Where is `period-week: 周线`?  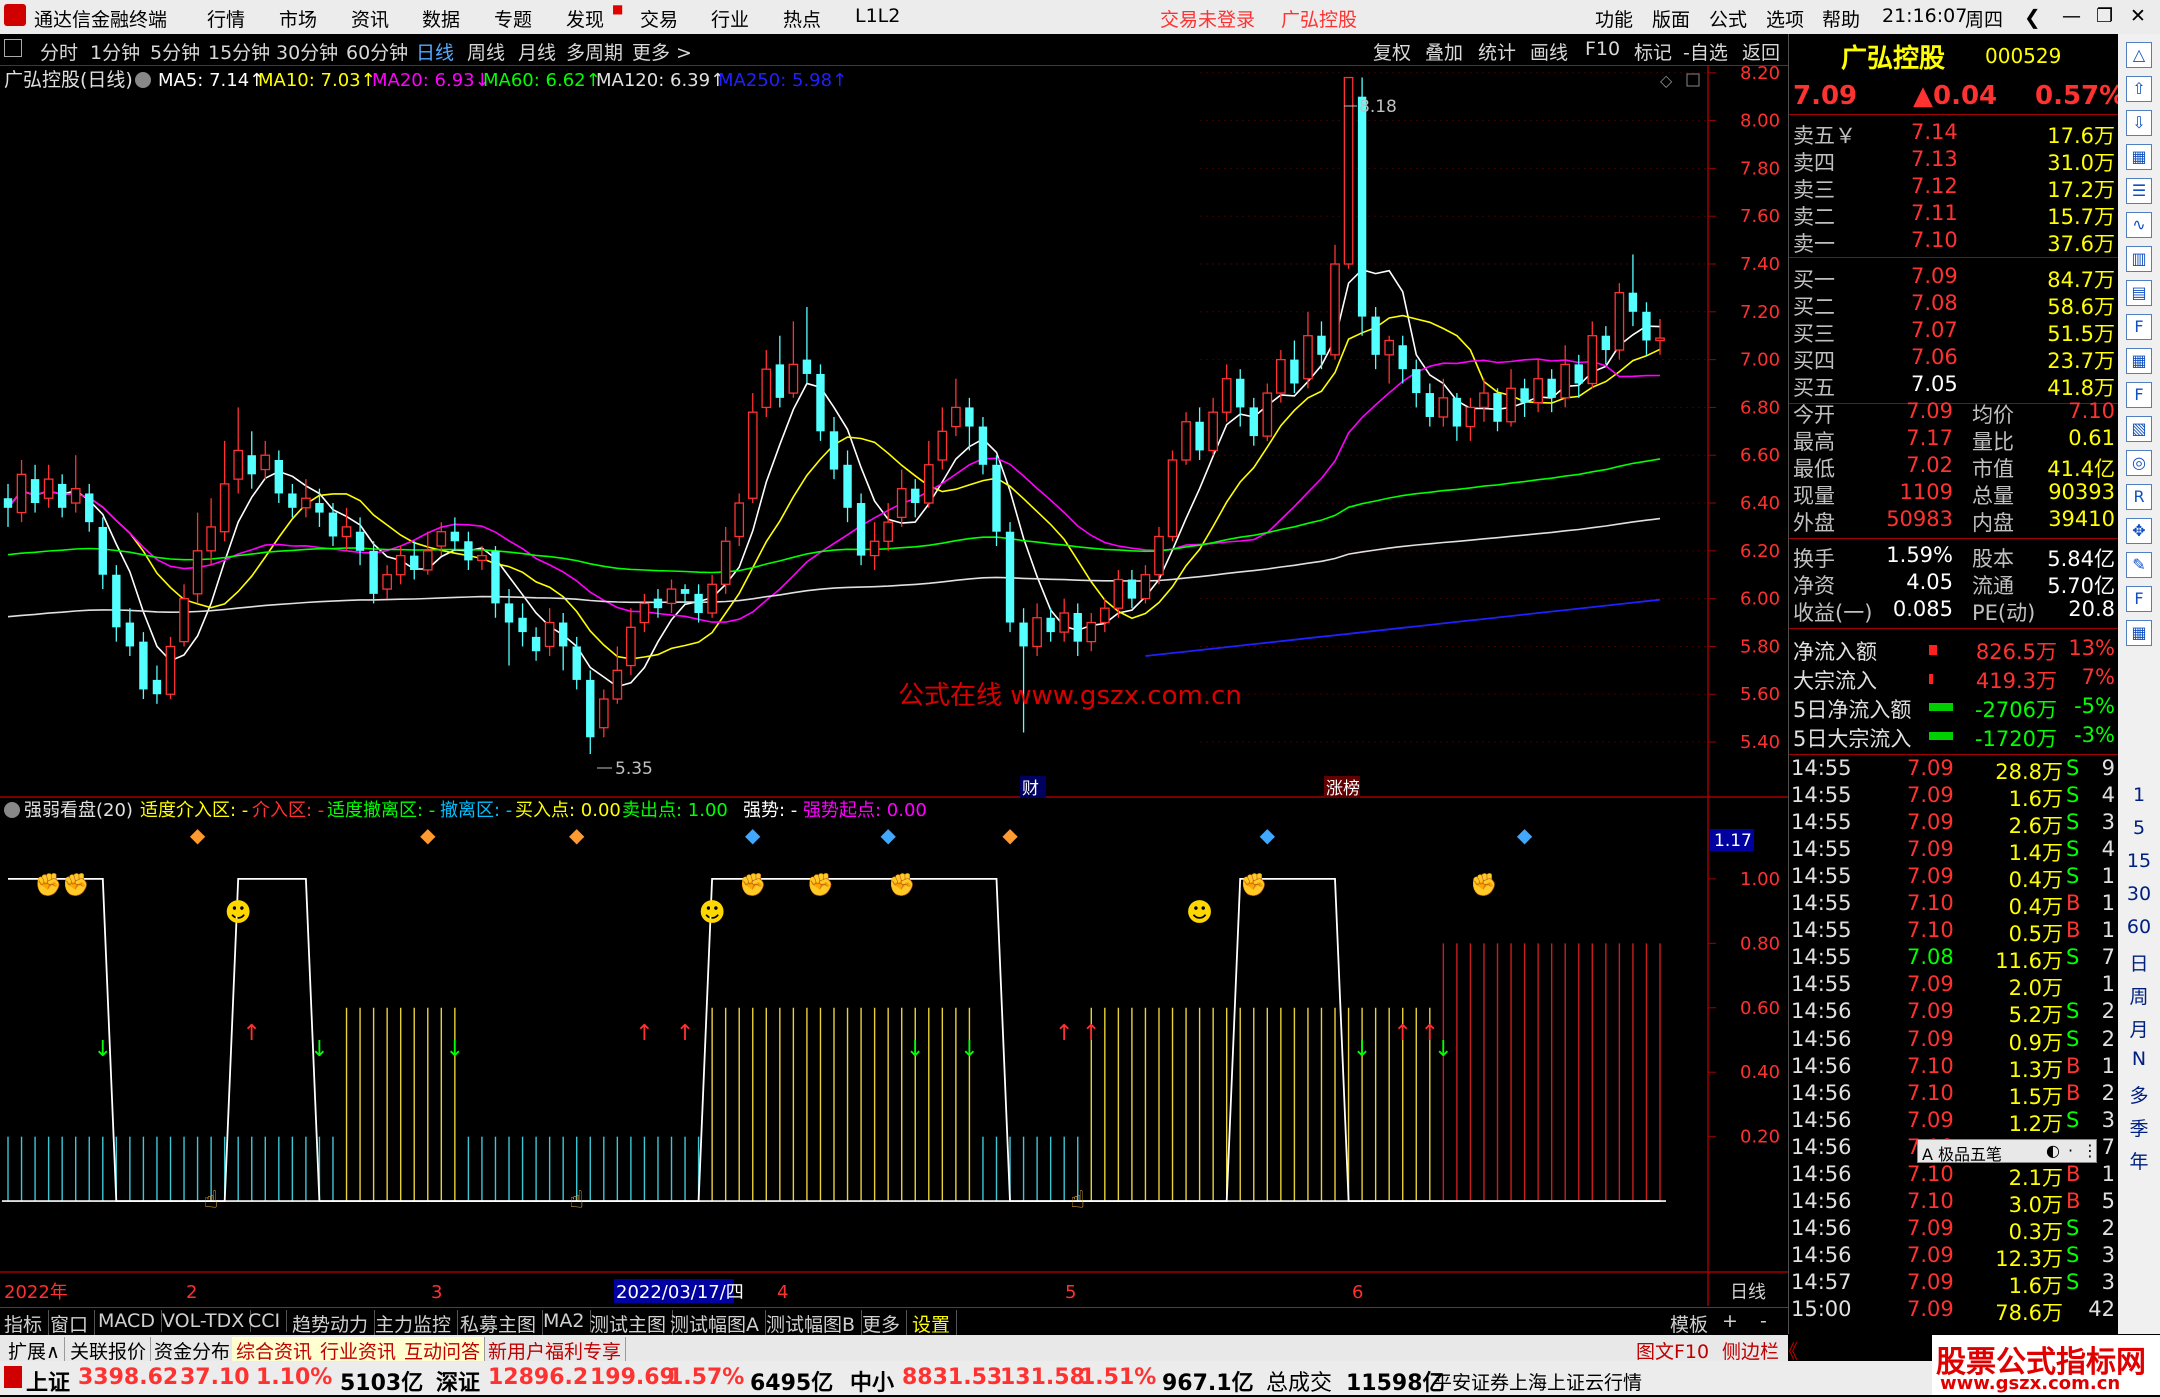
period-week: 周线 is located at coordinates (486, 51).